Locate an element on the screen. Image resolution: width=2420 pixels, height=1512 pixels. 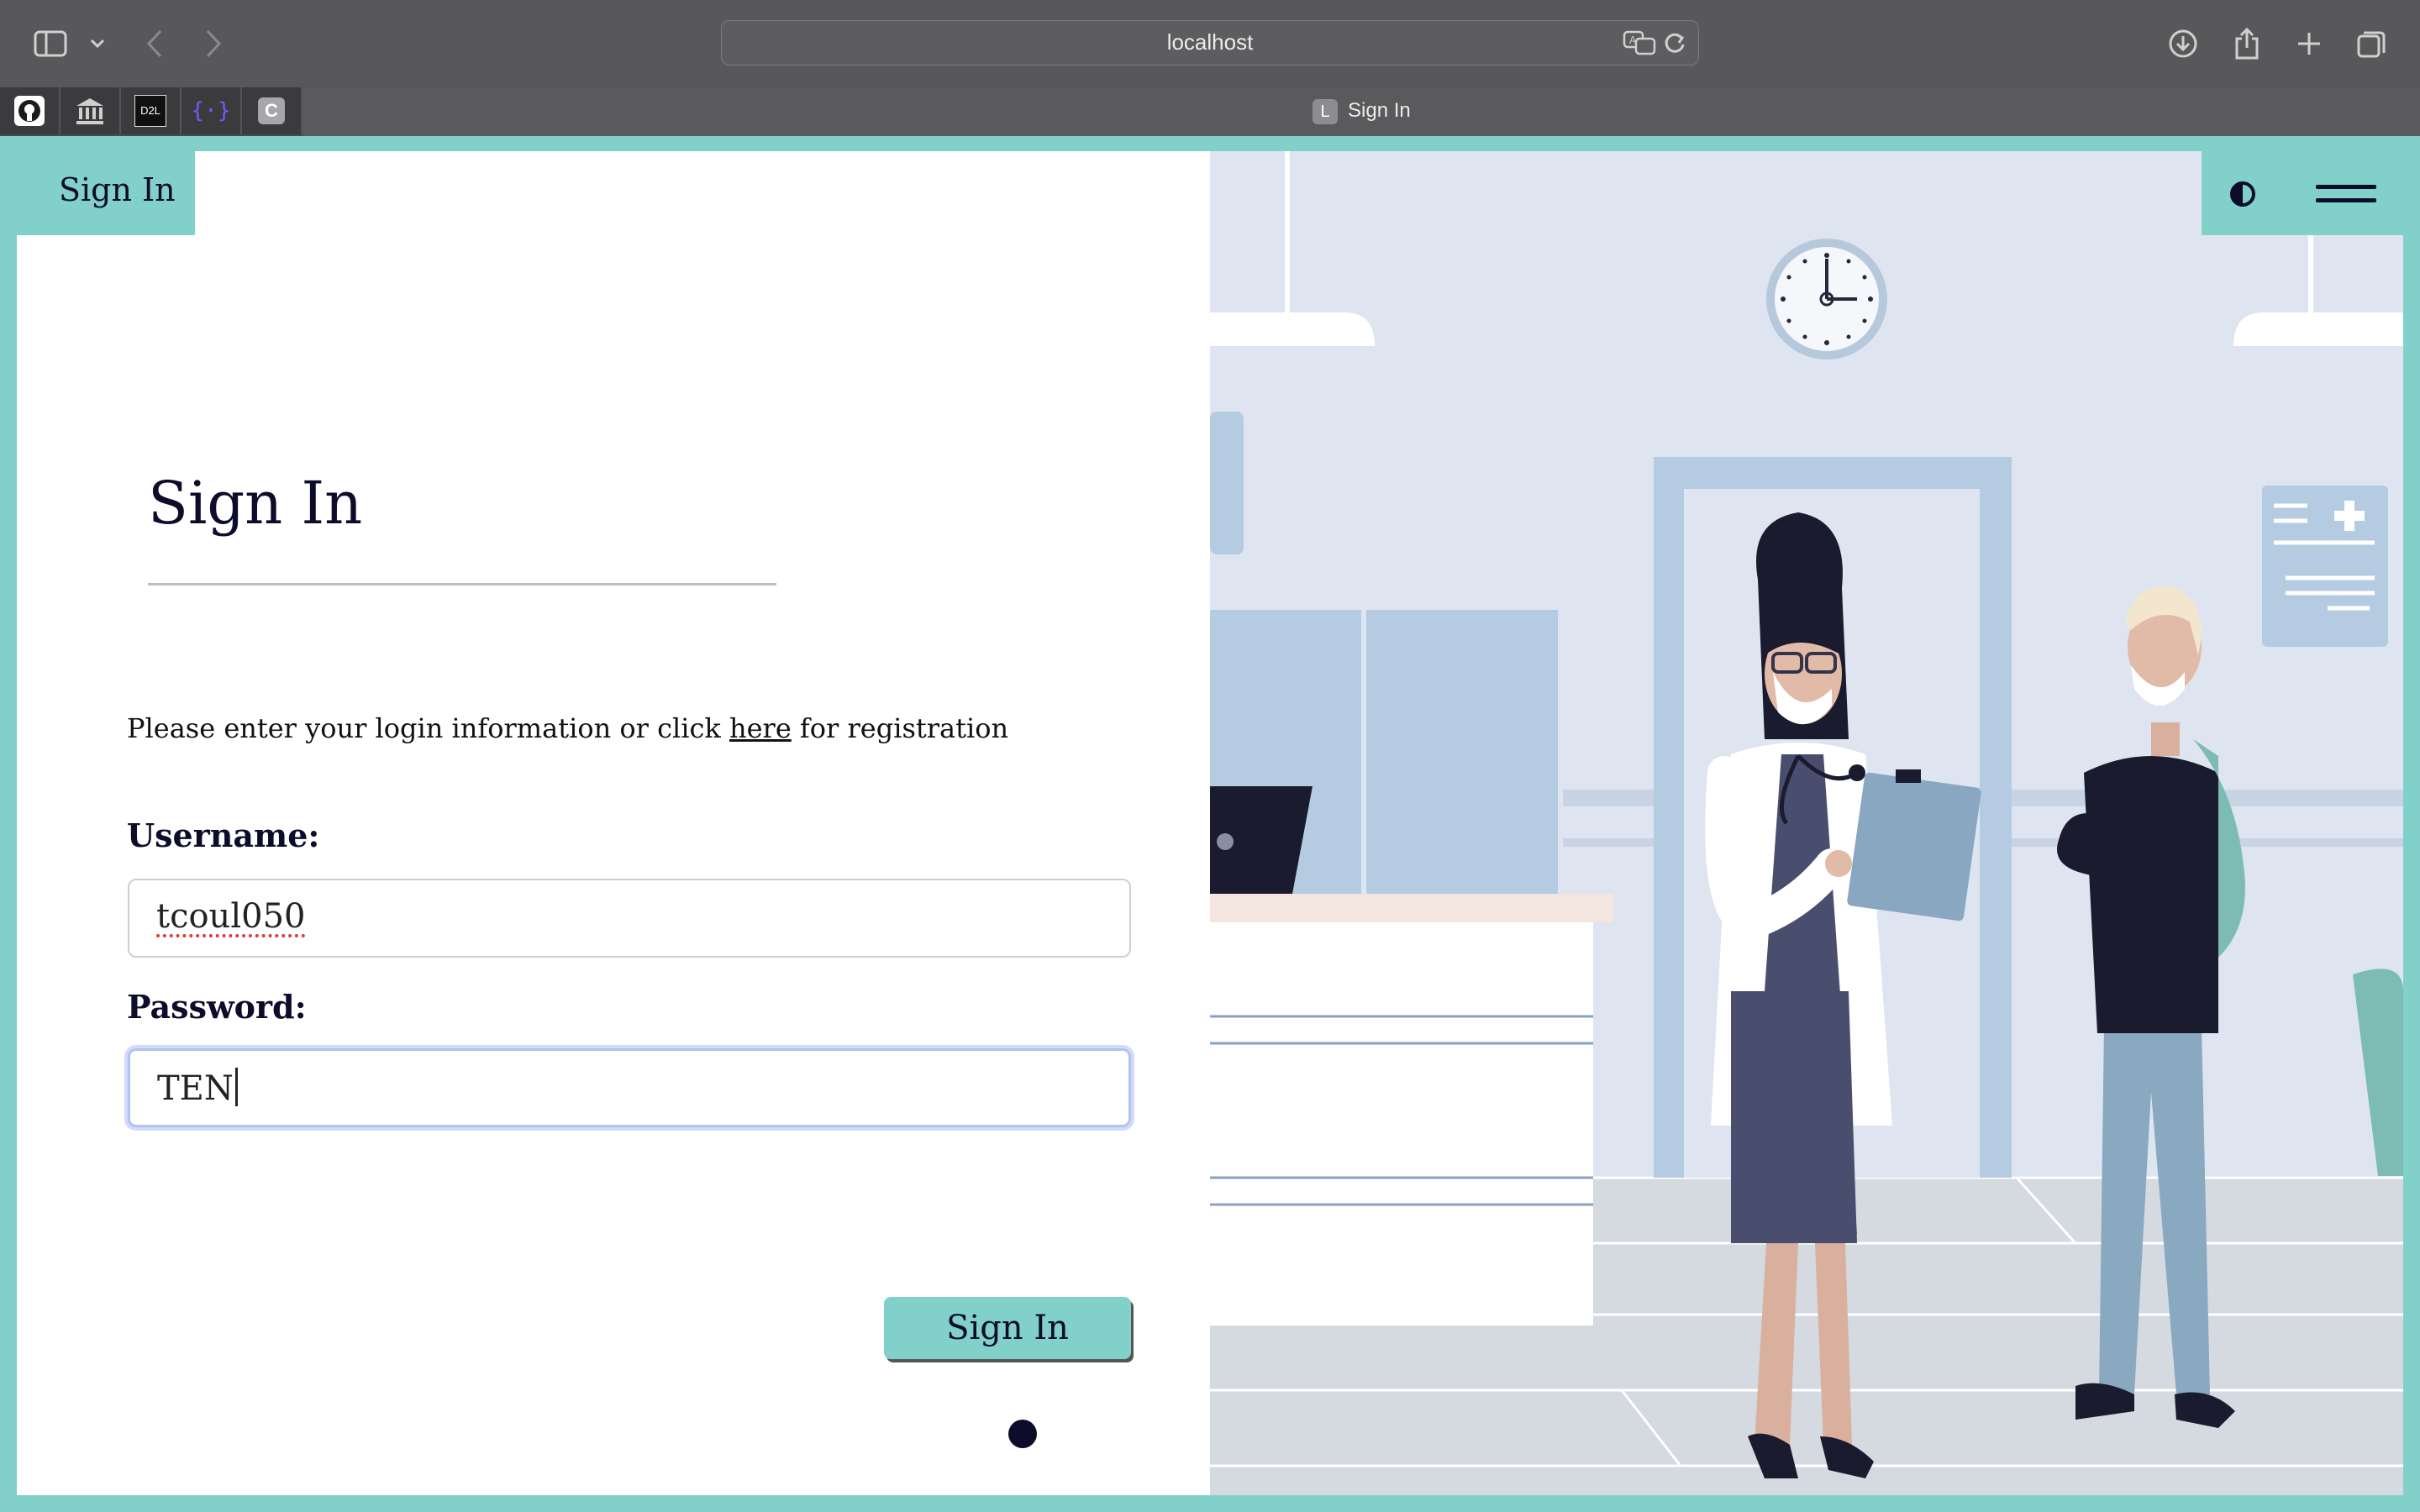
password-label: Password: is located at coordinates (217, 1007).